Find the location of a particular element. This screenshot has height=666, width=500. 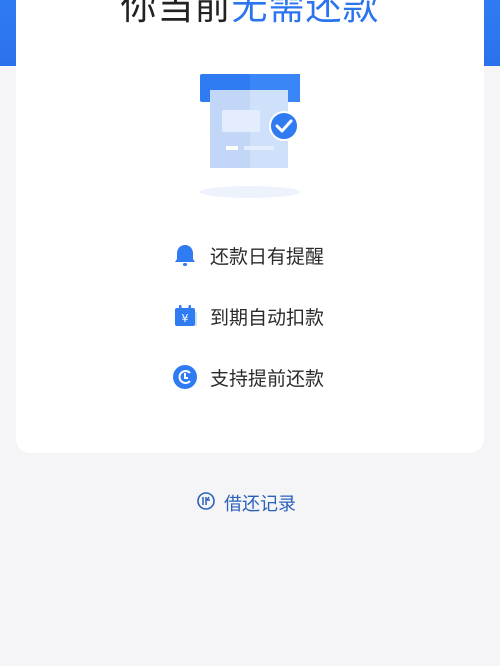

title-highlight: 无需还款 is located at coordinates (305, 14).